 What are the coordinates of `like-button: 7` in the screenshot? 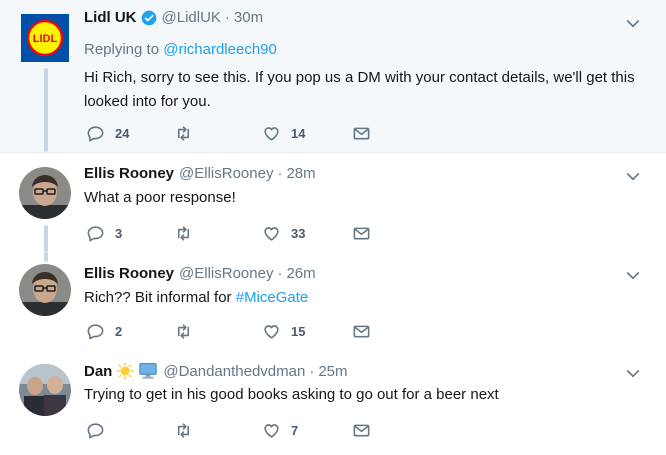 It's located at (280, 430).